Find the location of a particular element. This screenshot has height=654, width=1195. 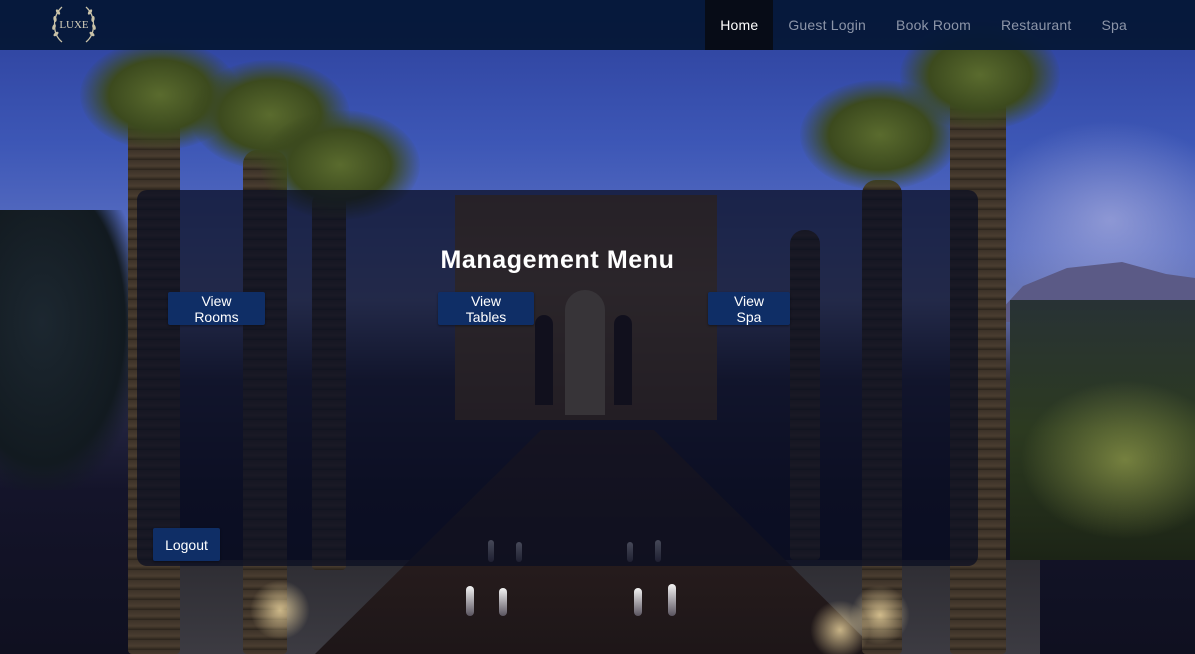

logo-text: LUXE is located at coordinates (74, 25).